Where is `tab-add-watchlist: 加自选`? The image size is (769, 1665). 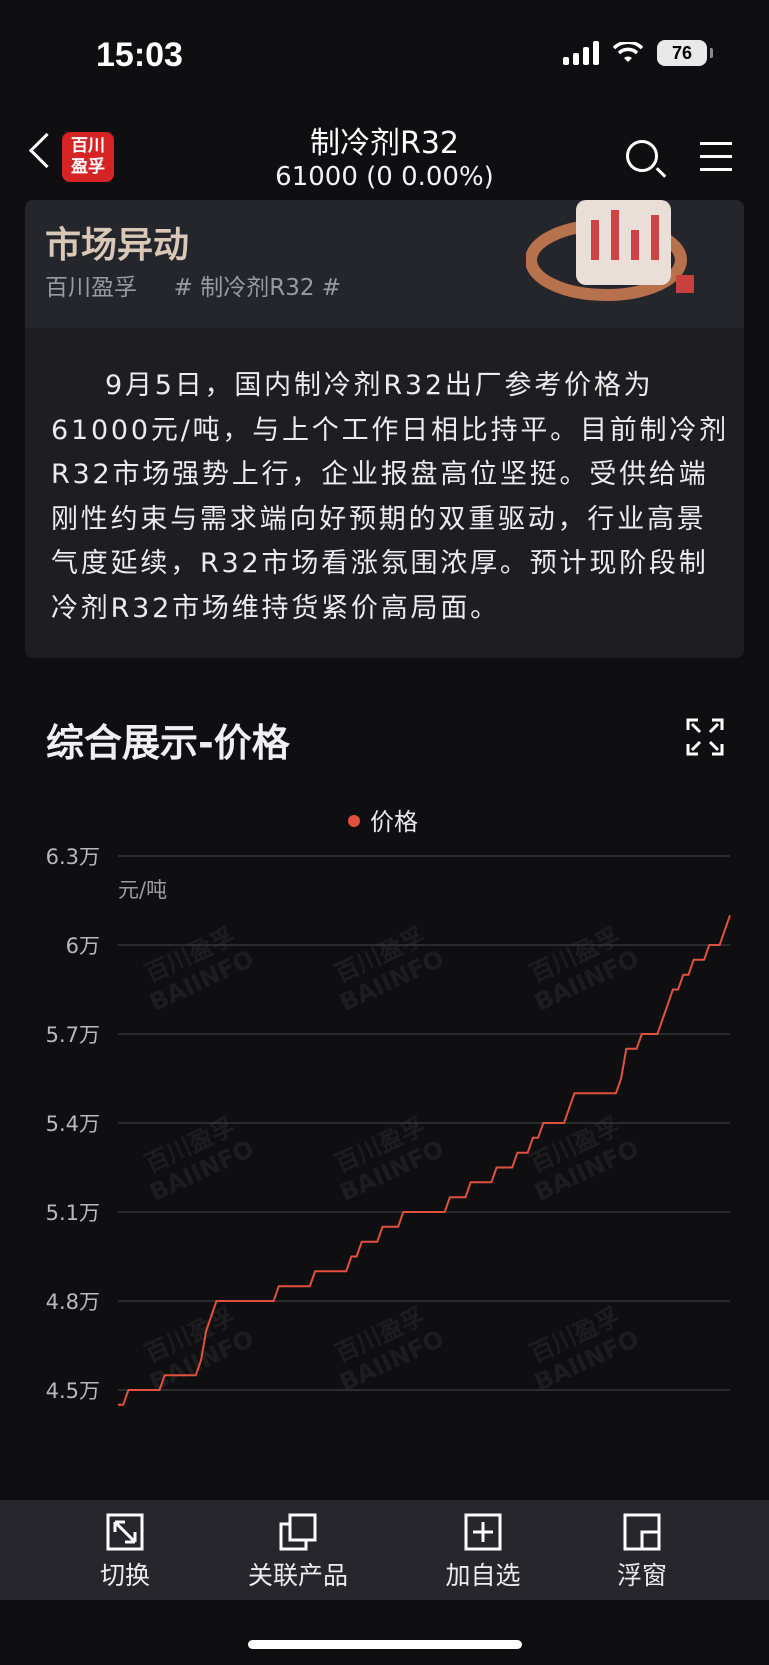
tab-add-watchlist: 加自选 is located at coordinates (483, 1550).